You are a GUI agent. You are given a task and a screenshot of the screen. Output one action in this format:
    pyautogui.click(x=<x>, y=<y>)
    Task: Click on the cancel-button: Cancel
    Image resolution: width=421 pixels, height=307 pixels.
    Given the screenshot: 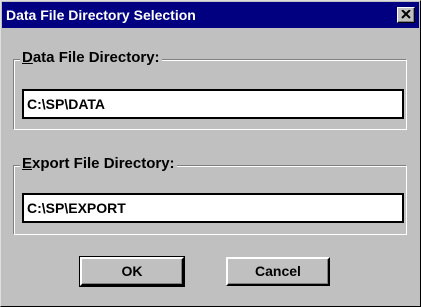 What is the action you would take?
    pyautogui.click(x=278, y=271)
    